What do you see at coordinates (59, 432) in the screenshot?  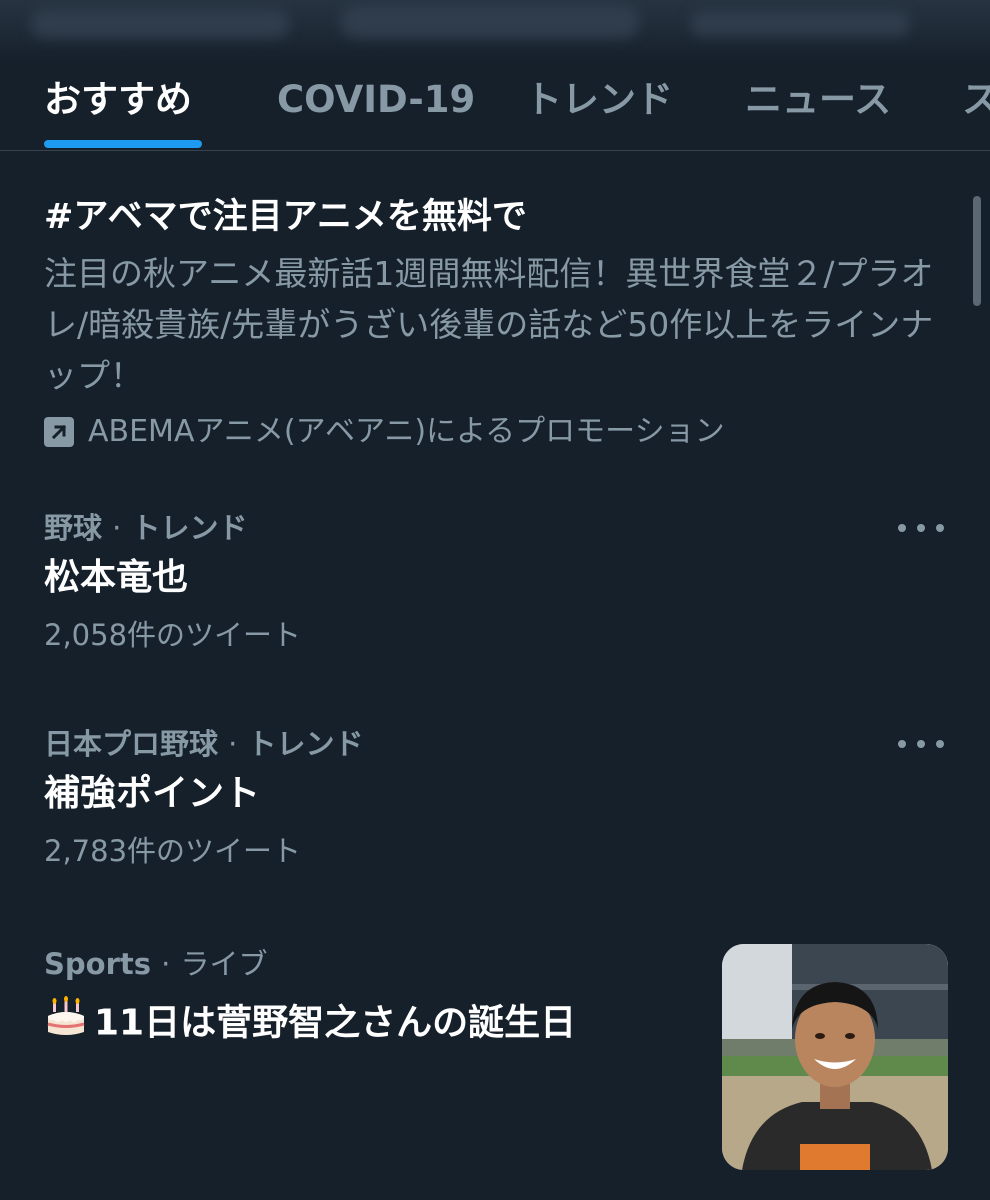 I see `promoted-arrow-icon` at bounding box center [59, 432].